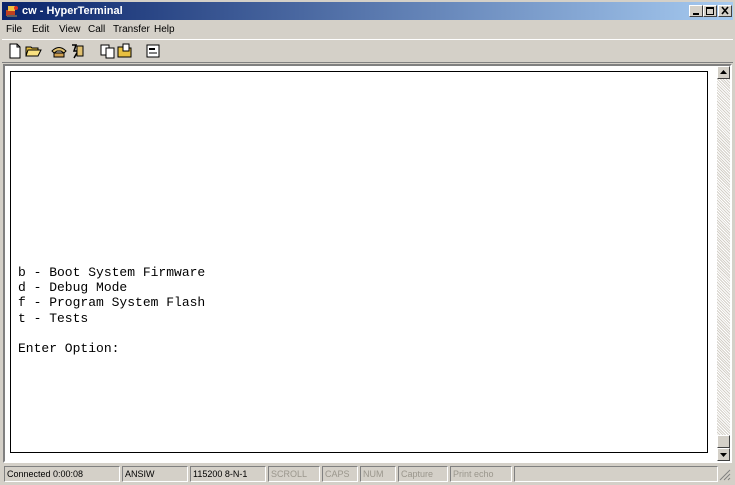  Describe the element at coordinates (125, 51) in the screenshot. I see `receive-file-icon` at that location.